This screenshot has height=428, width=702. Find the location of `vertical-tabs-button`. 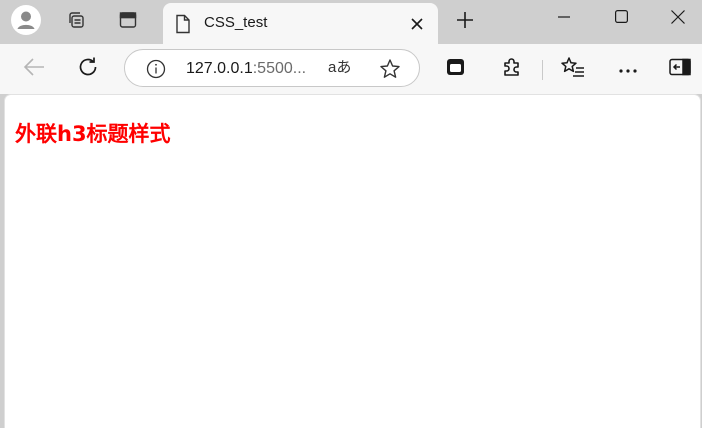

vertical-tabs-button is located at coordinates (128, 22).